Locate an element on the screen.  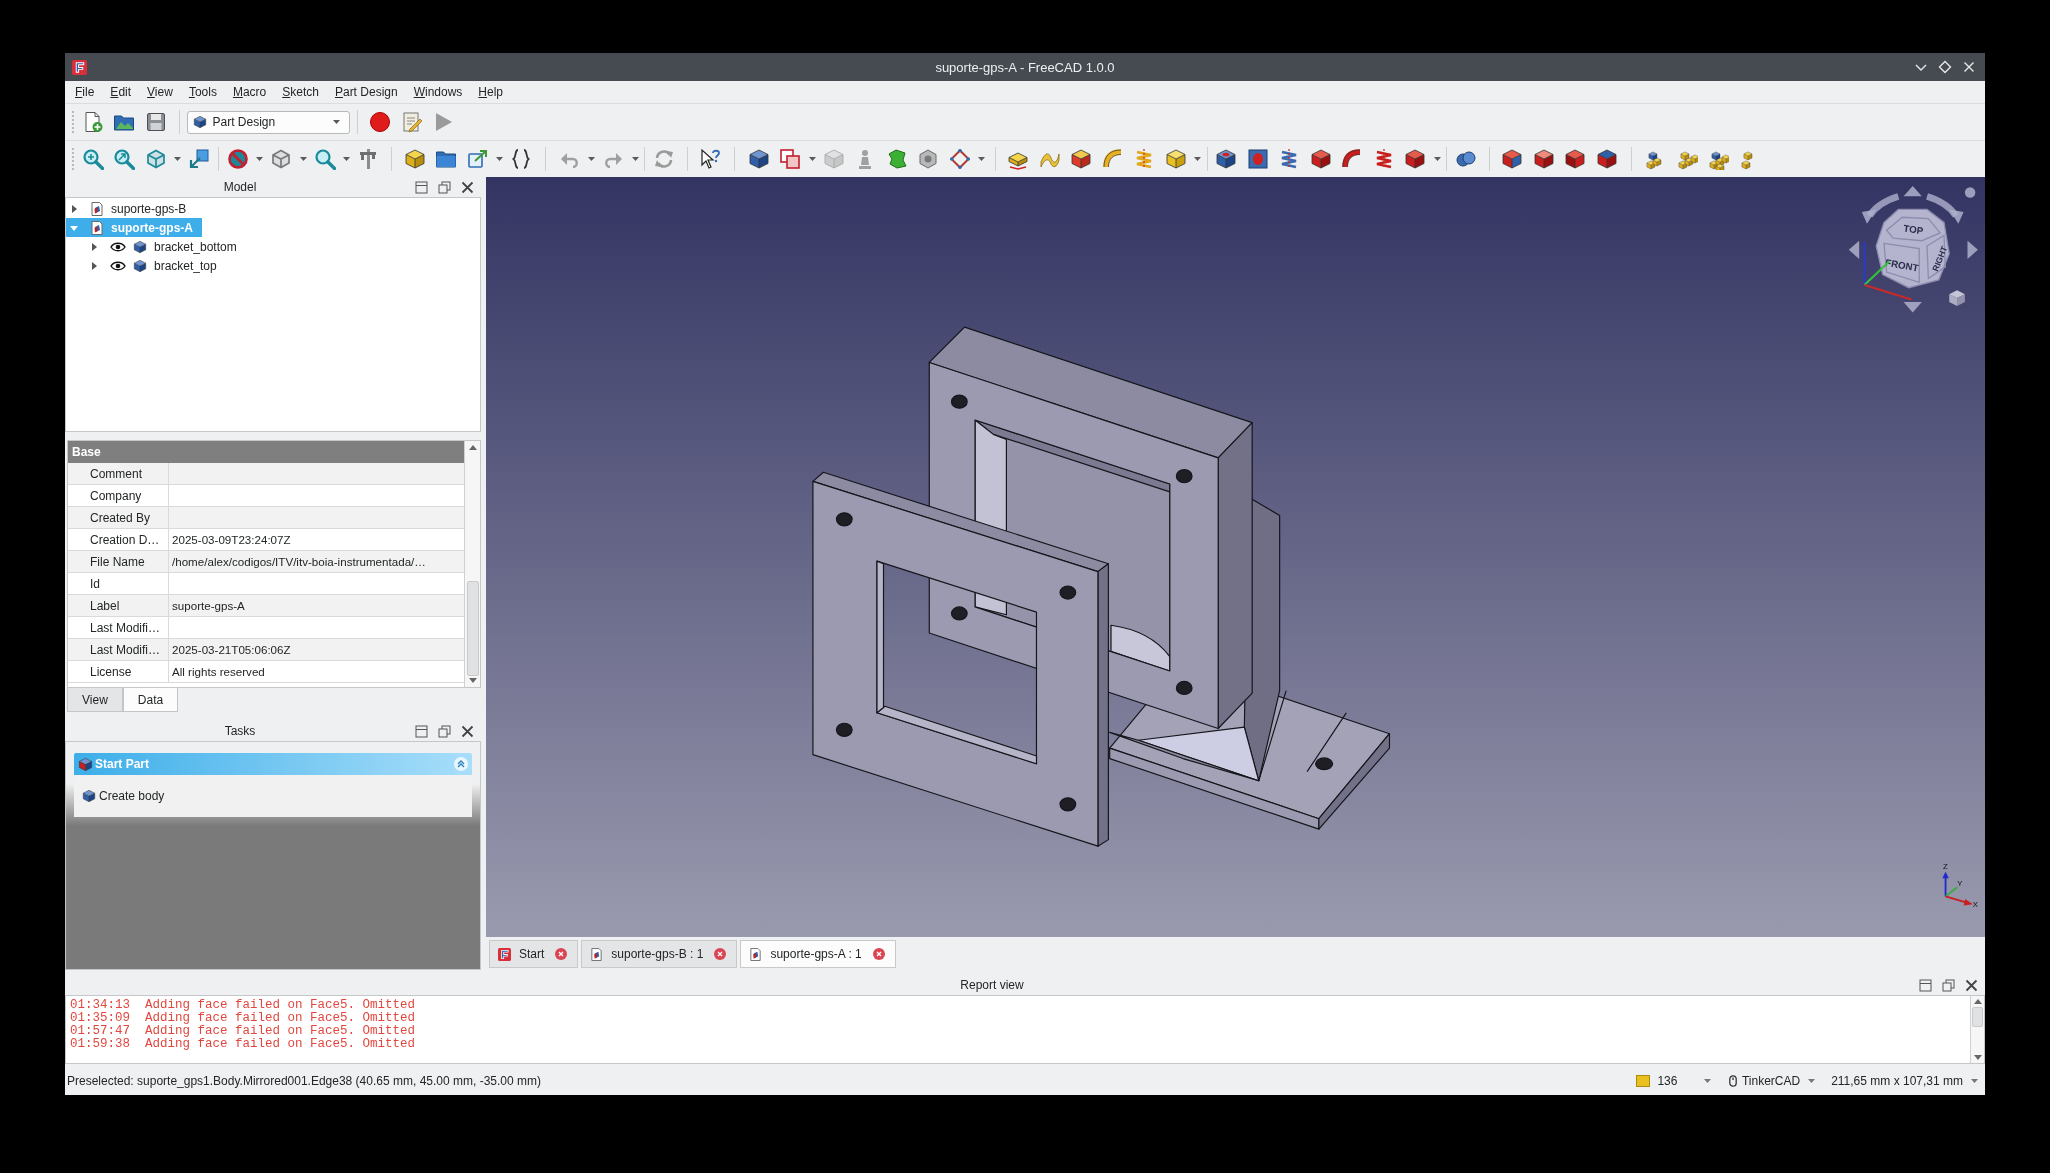
menu-item: Sketch is located at coordinates (300, 92).